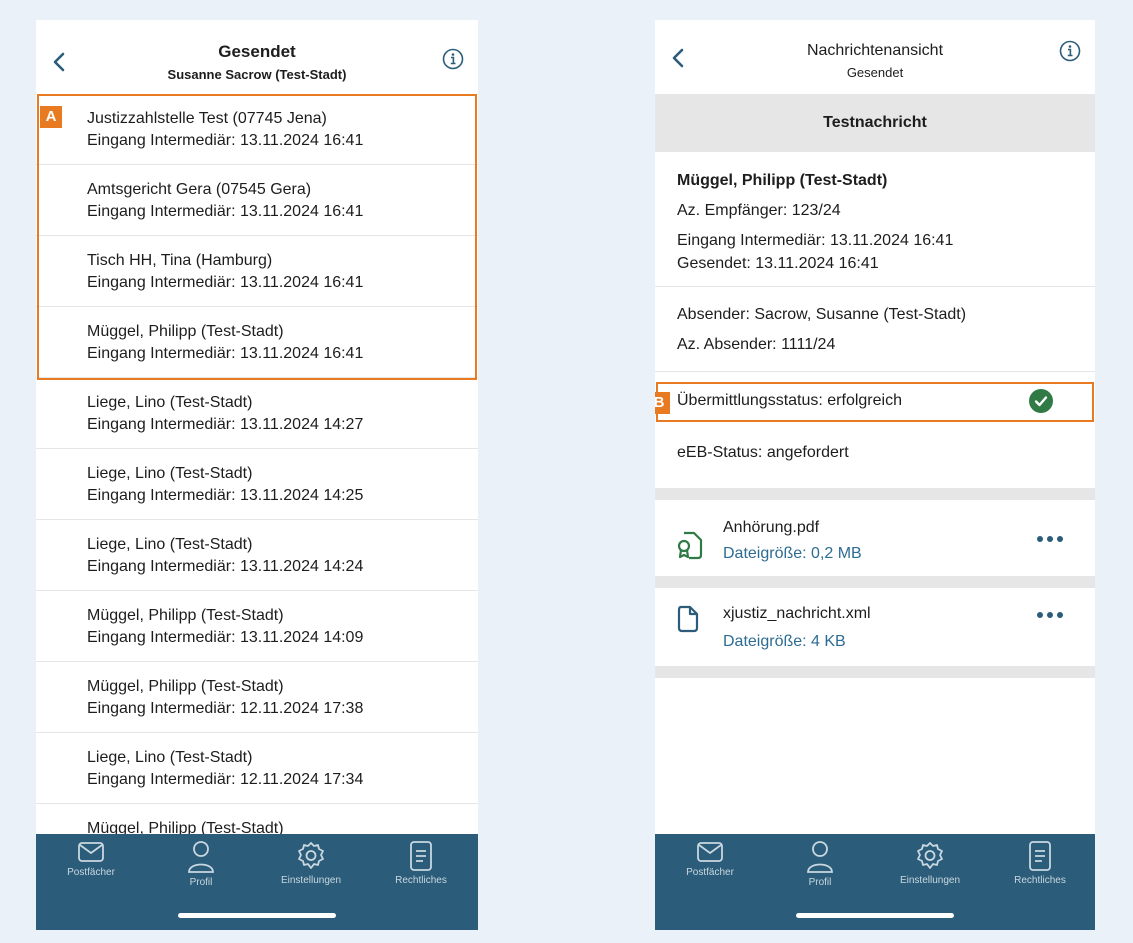  I want to click on attachment-name: Anhörung.pdf, so click(771, 527).